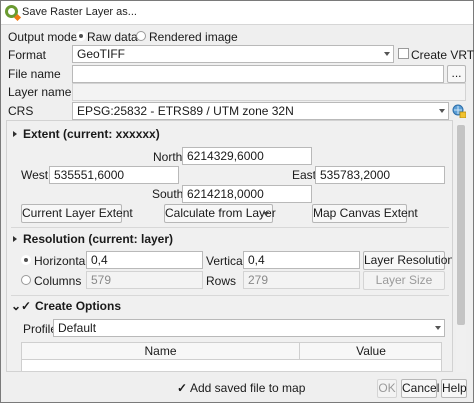 The height and width of the screenshot is (403, 474). What do you see at coordinates (193, 37) in the screenshot?
I see `rendered-image-label: Rendered image` at bounding box center [193, 37].